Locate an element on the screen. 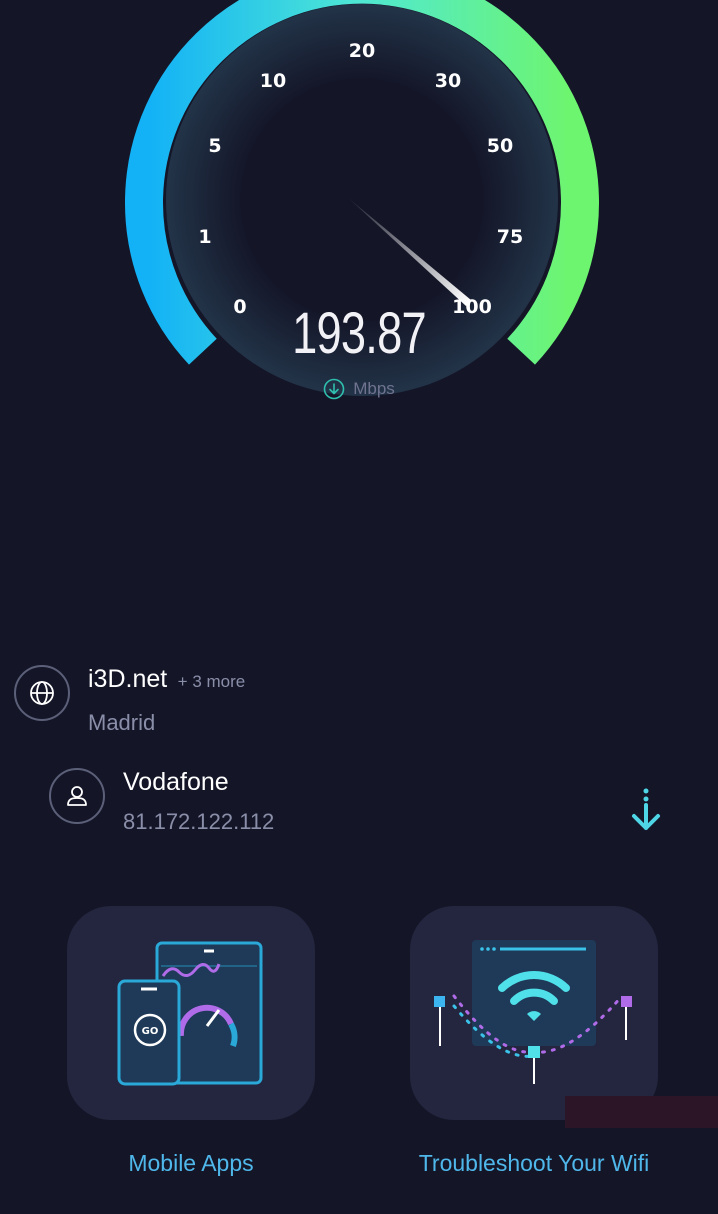 This screenshot has height=1214, width=718. go-text: GO is located at coordinates (150, 1031).